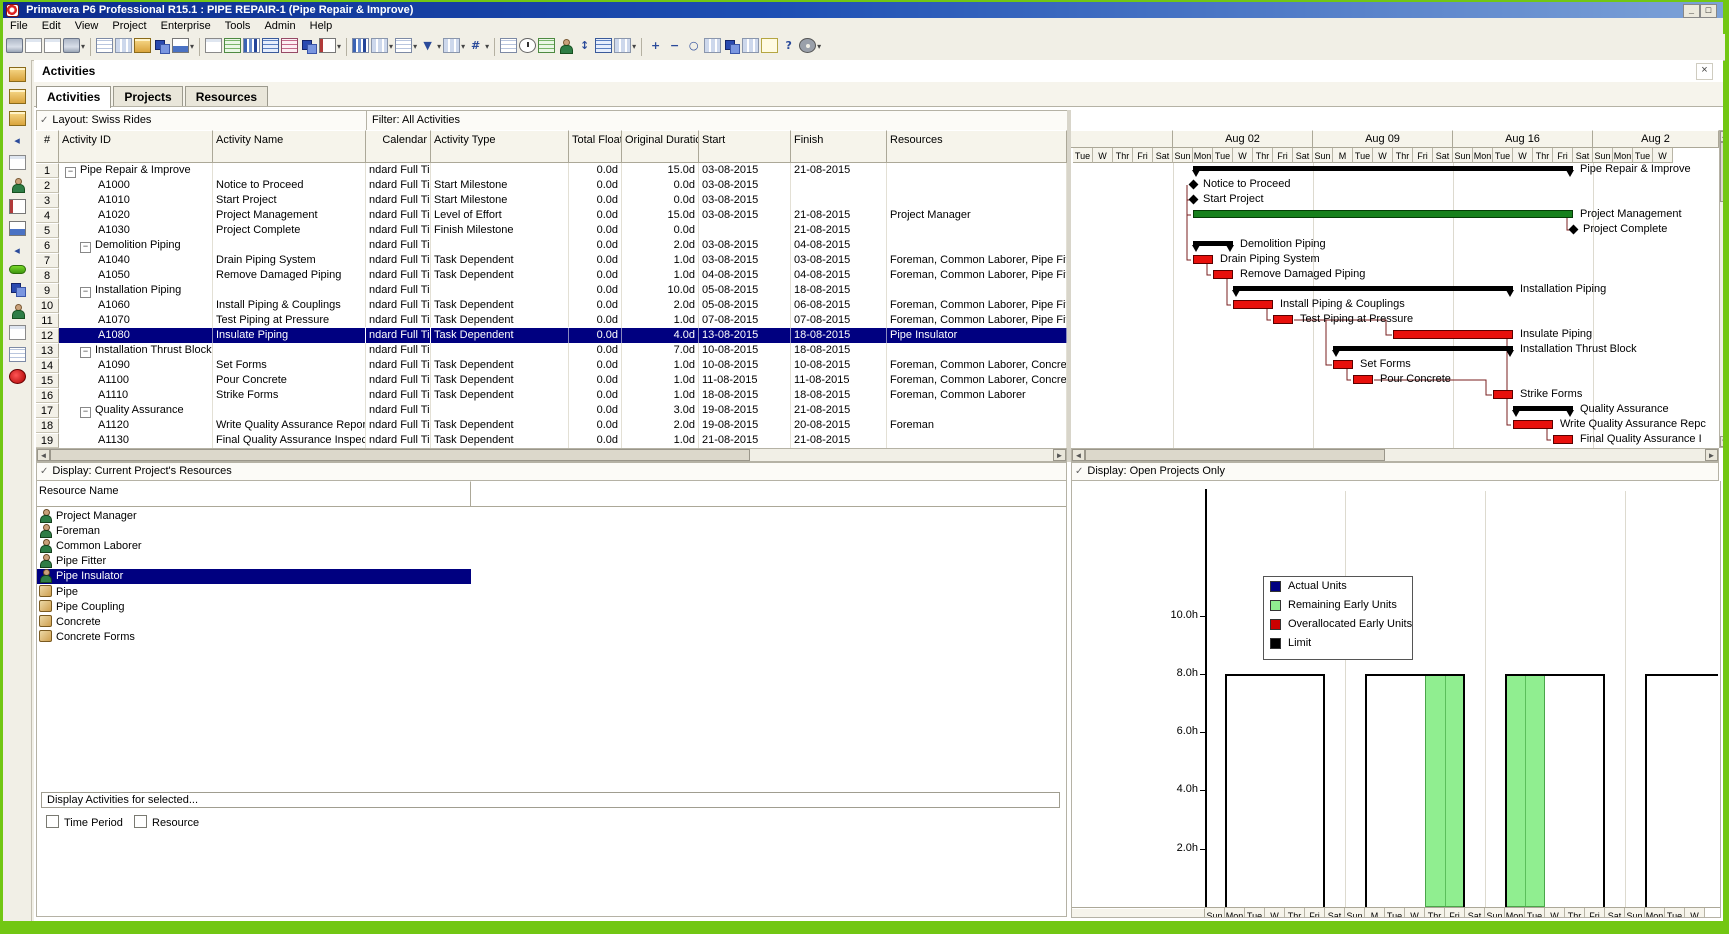 The height and width of the screenshot is (934, 1729). I want to click on timescale-day: M, so click(1375, 912).